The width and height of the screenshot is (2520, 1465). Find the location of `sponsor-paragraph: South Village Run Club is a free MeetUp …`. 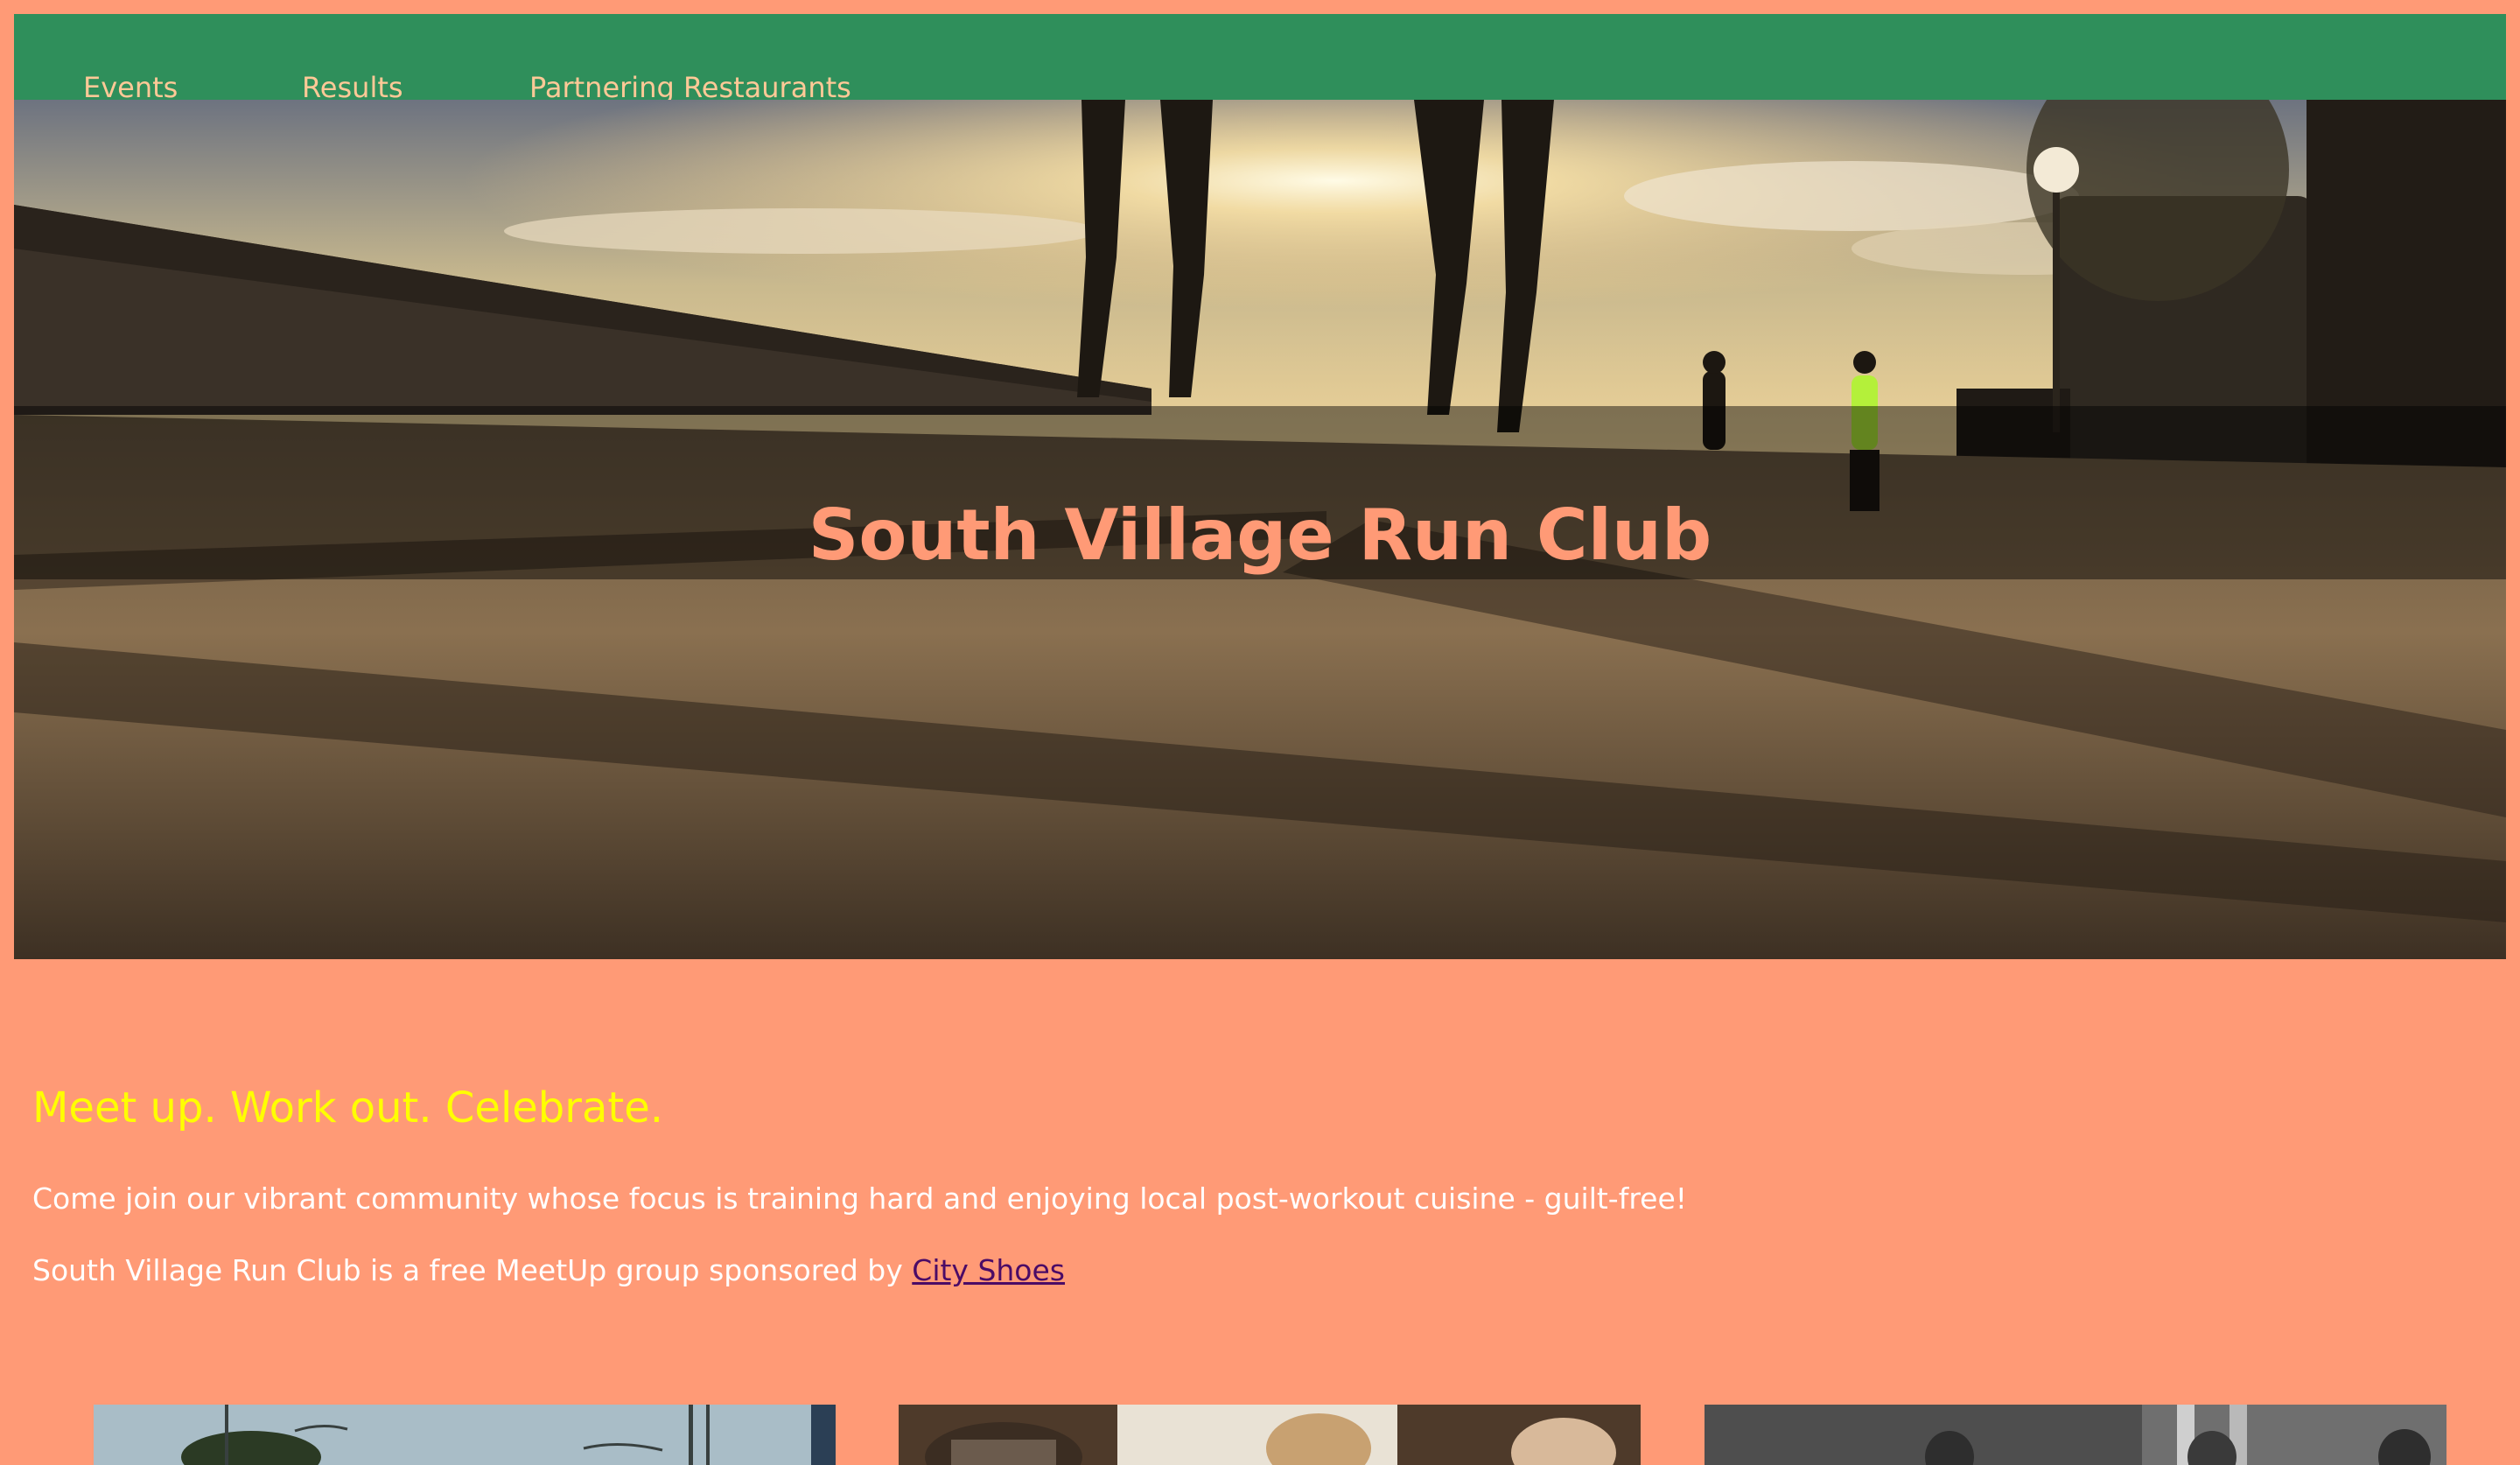

sponsor-paragraph: South Village Run Club is a free MeetUp … is located at coordinates (548, 1270).